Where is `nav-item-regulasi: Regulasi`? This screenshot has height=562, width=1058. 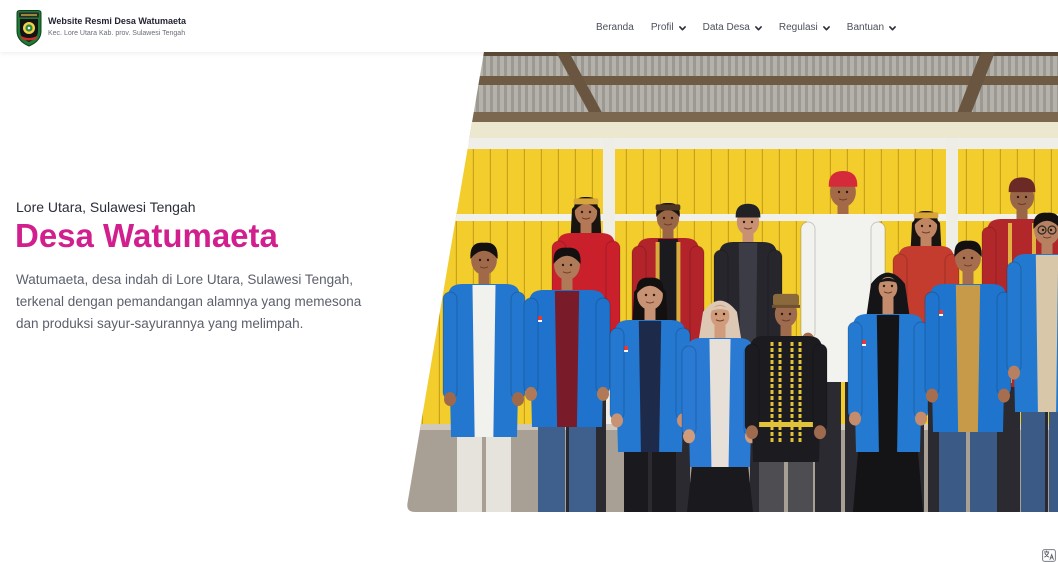
nav-item-regulasi: Regulasi is located at coordinates (804, 28).